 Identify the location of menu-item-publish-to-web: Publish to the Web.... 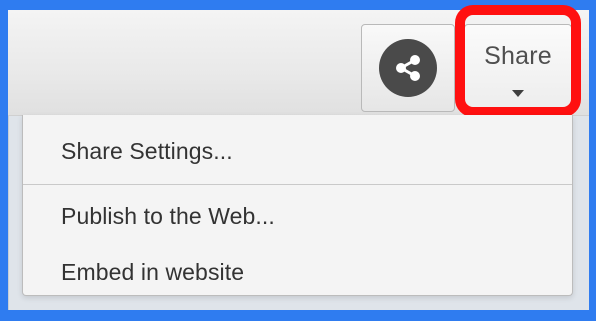
(168, 216).